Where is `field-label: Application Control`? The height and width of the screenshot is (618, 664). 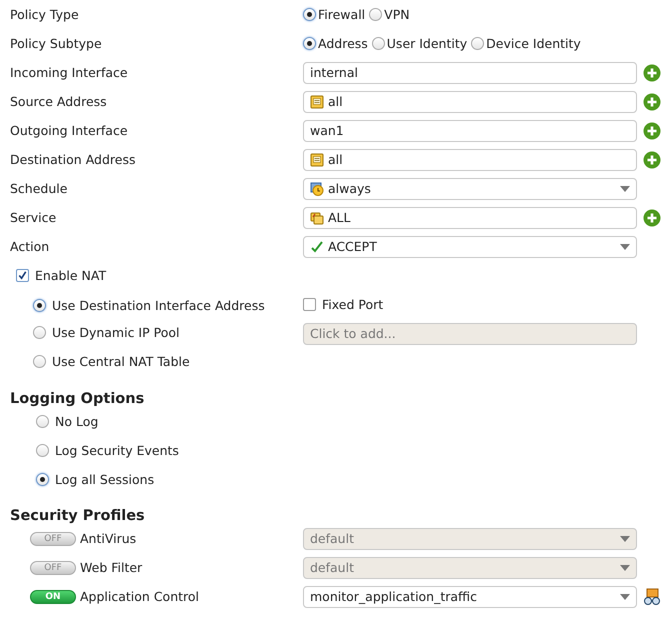
field-label: Application Control is located at coordinates (140, 596).